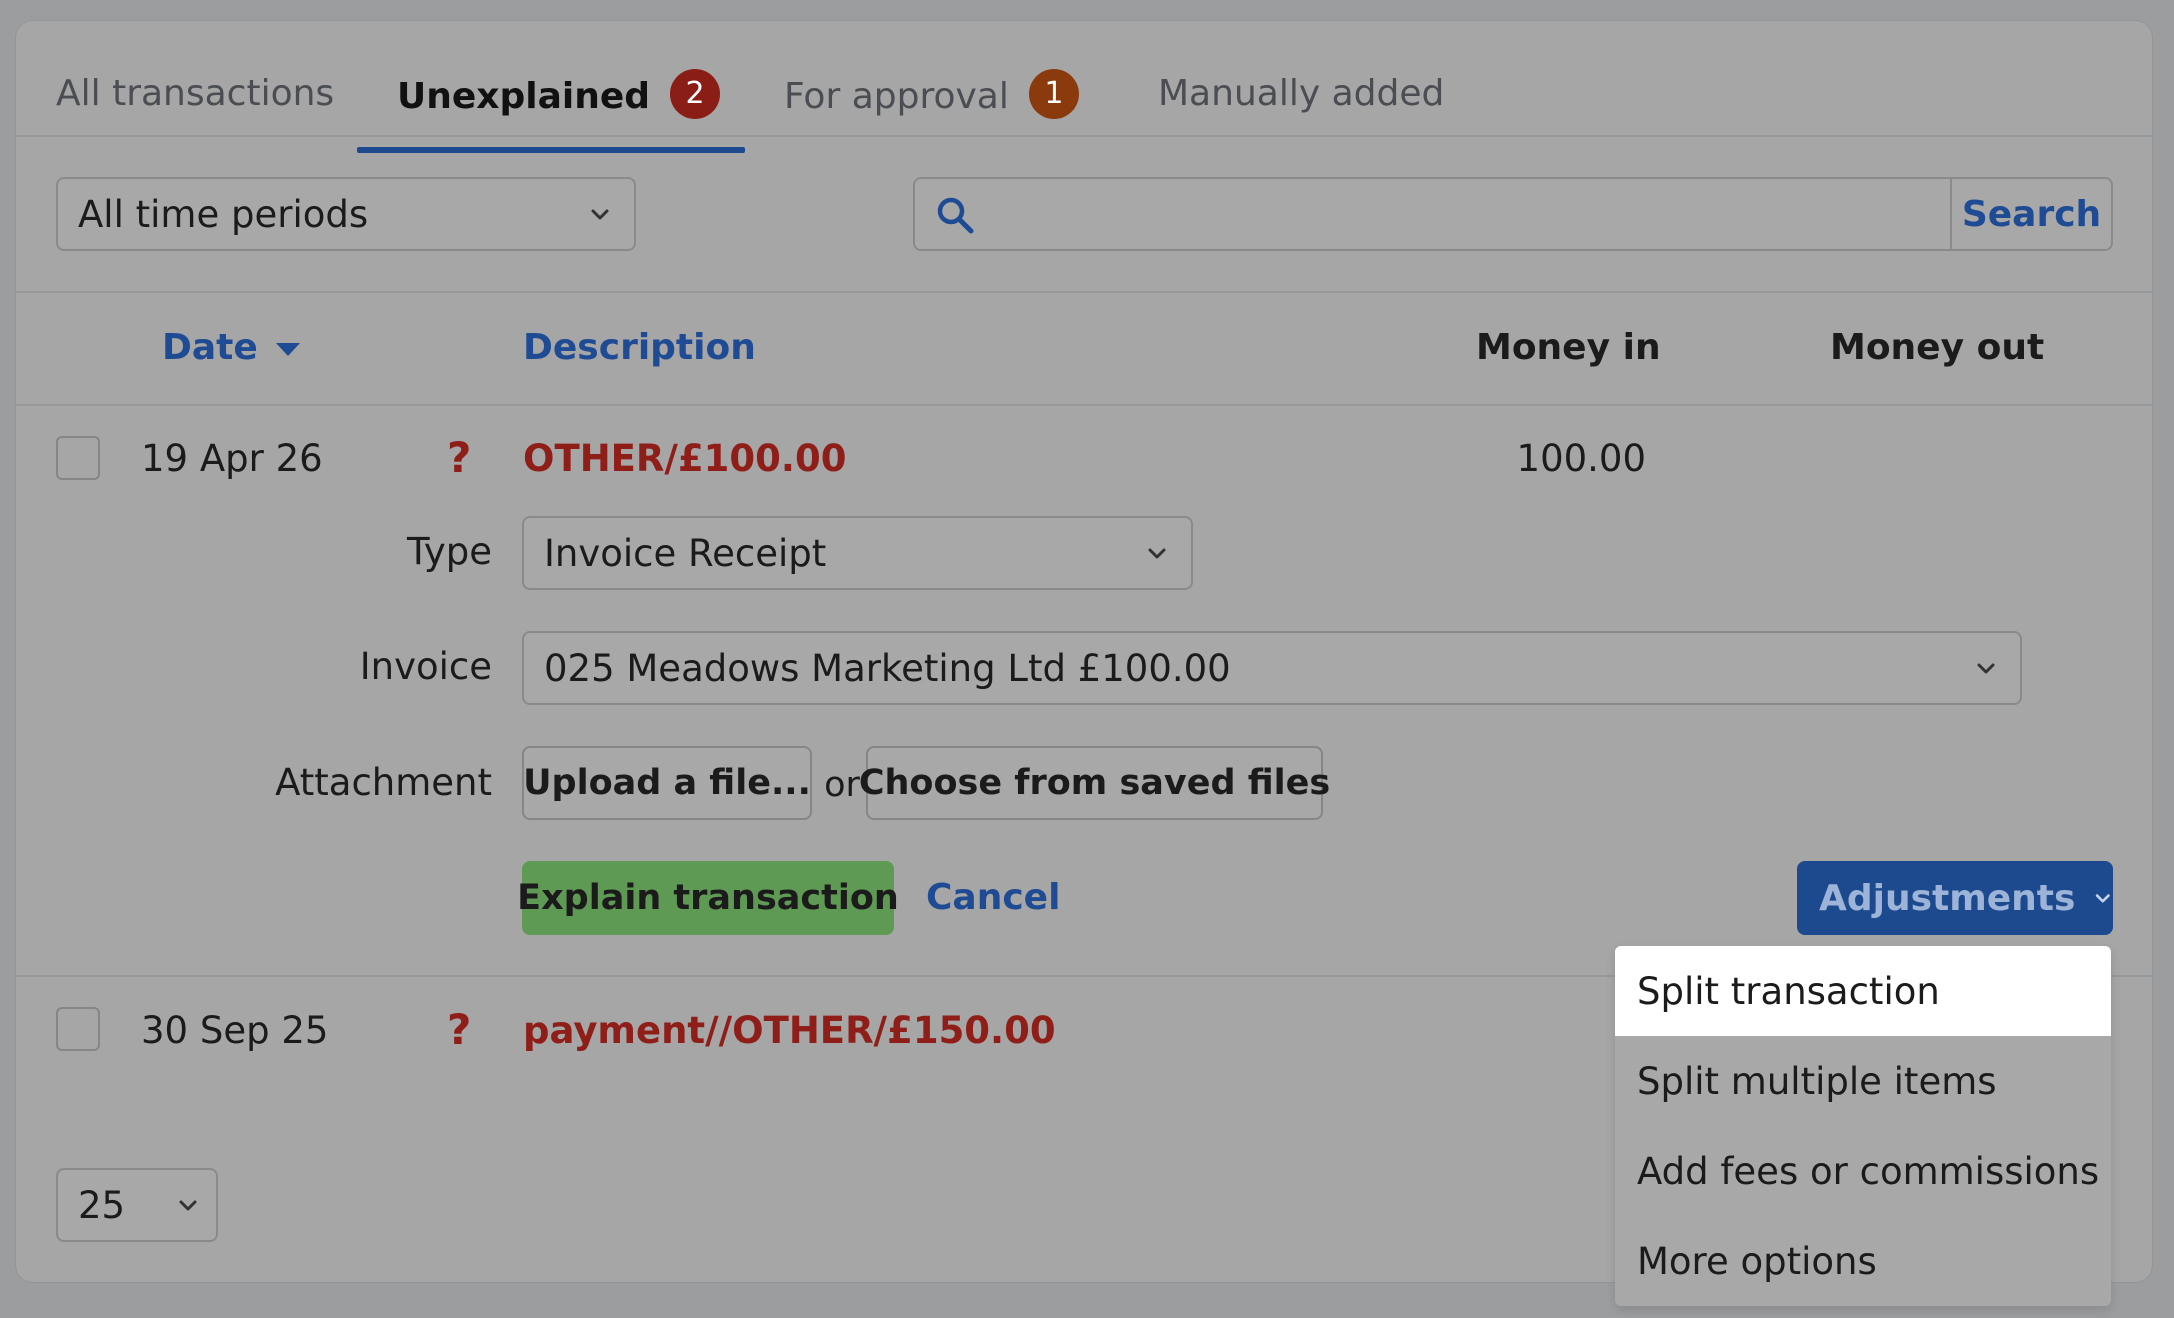 The image size is (2174, 1318). I want to click on active-tab-indicator, so click(551, 150).